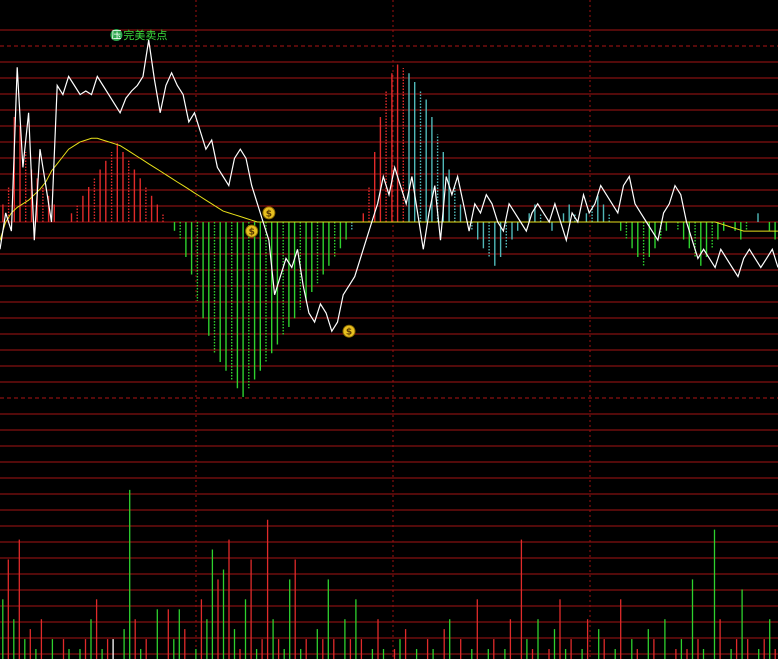 This screenshot has height=659, width=778. I want to click on sell-signal-annotation: 压 完美卖点, so click(138, 35).